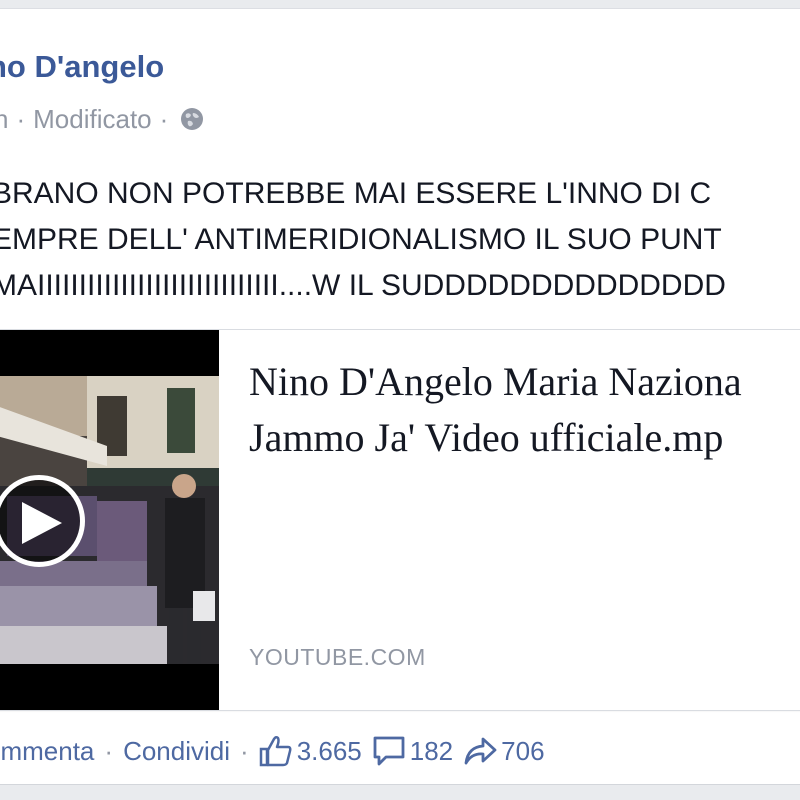 This screenshot has width=800, height=800. Describe the element at coordinates (42, 523) in the screenshot. I see `play-icon` at that location.